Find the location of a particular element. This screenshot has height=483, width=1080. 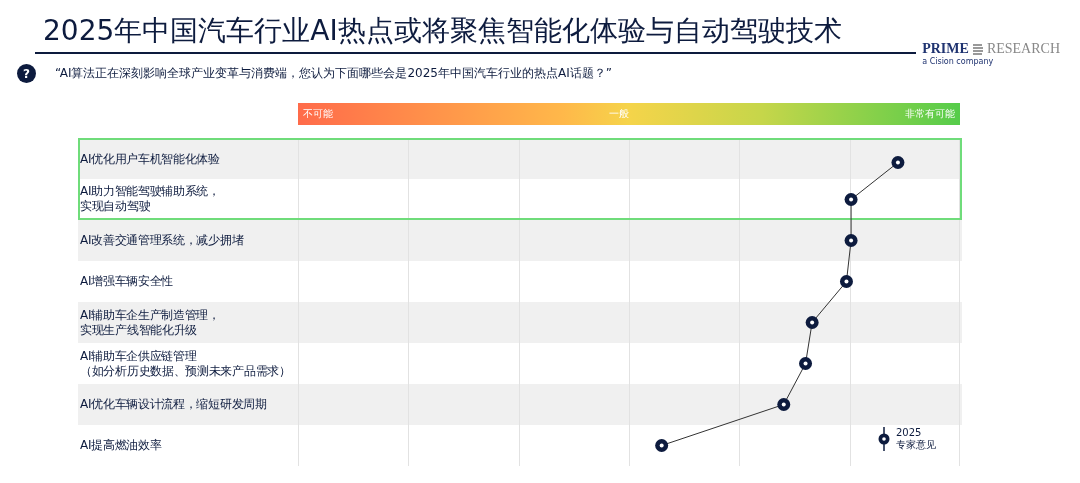

row-label: 实现自动驾驶 is located at coordinates (115, 206).